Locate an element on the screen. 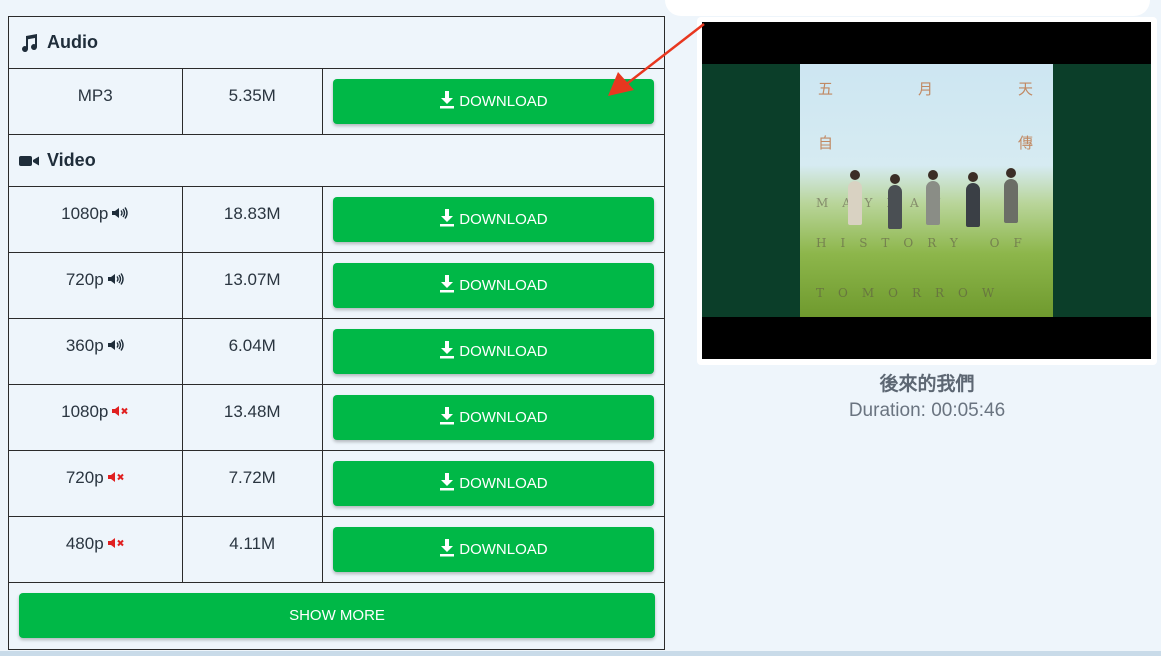 The image size is (1161, 656). video-camera-icon is located at coordinates (29, 161).